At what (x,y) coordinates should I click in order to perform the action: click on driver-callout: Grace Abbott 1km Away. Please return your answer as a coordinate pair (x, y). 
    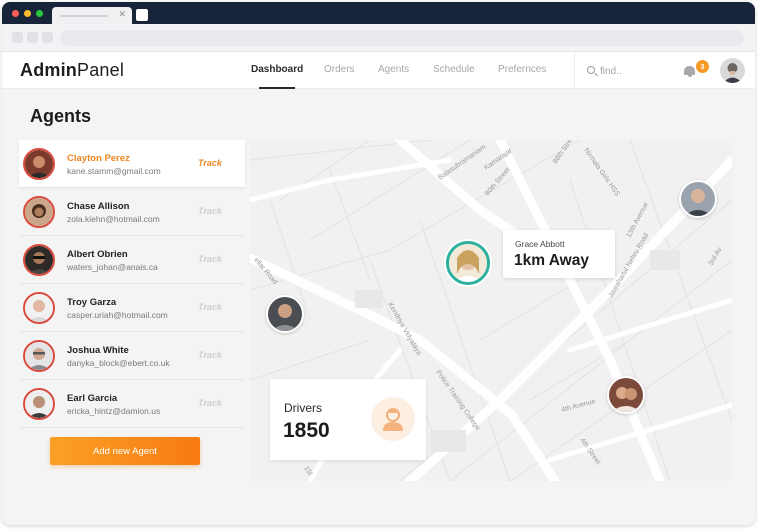
    Looking at the image, I should click on (559, 254).